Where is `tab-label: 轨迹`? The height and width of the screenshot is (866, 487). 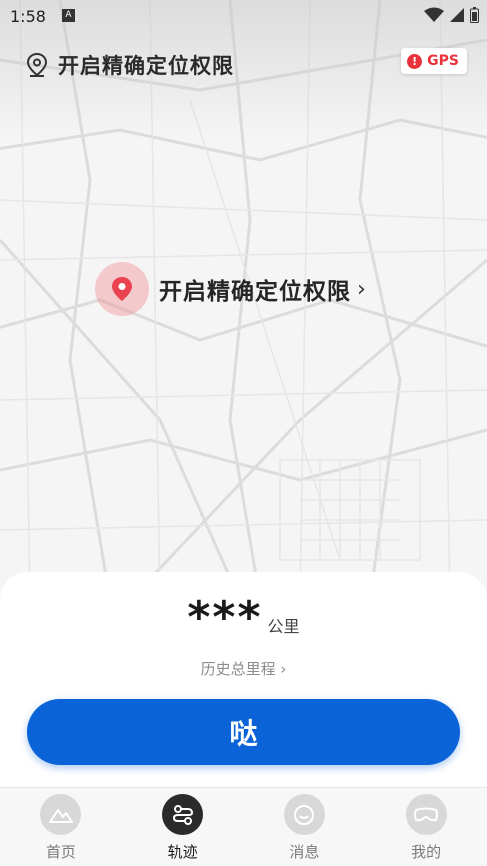
tab-label: 轨迹 is located at coordinates (182, 852).